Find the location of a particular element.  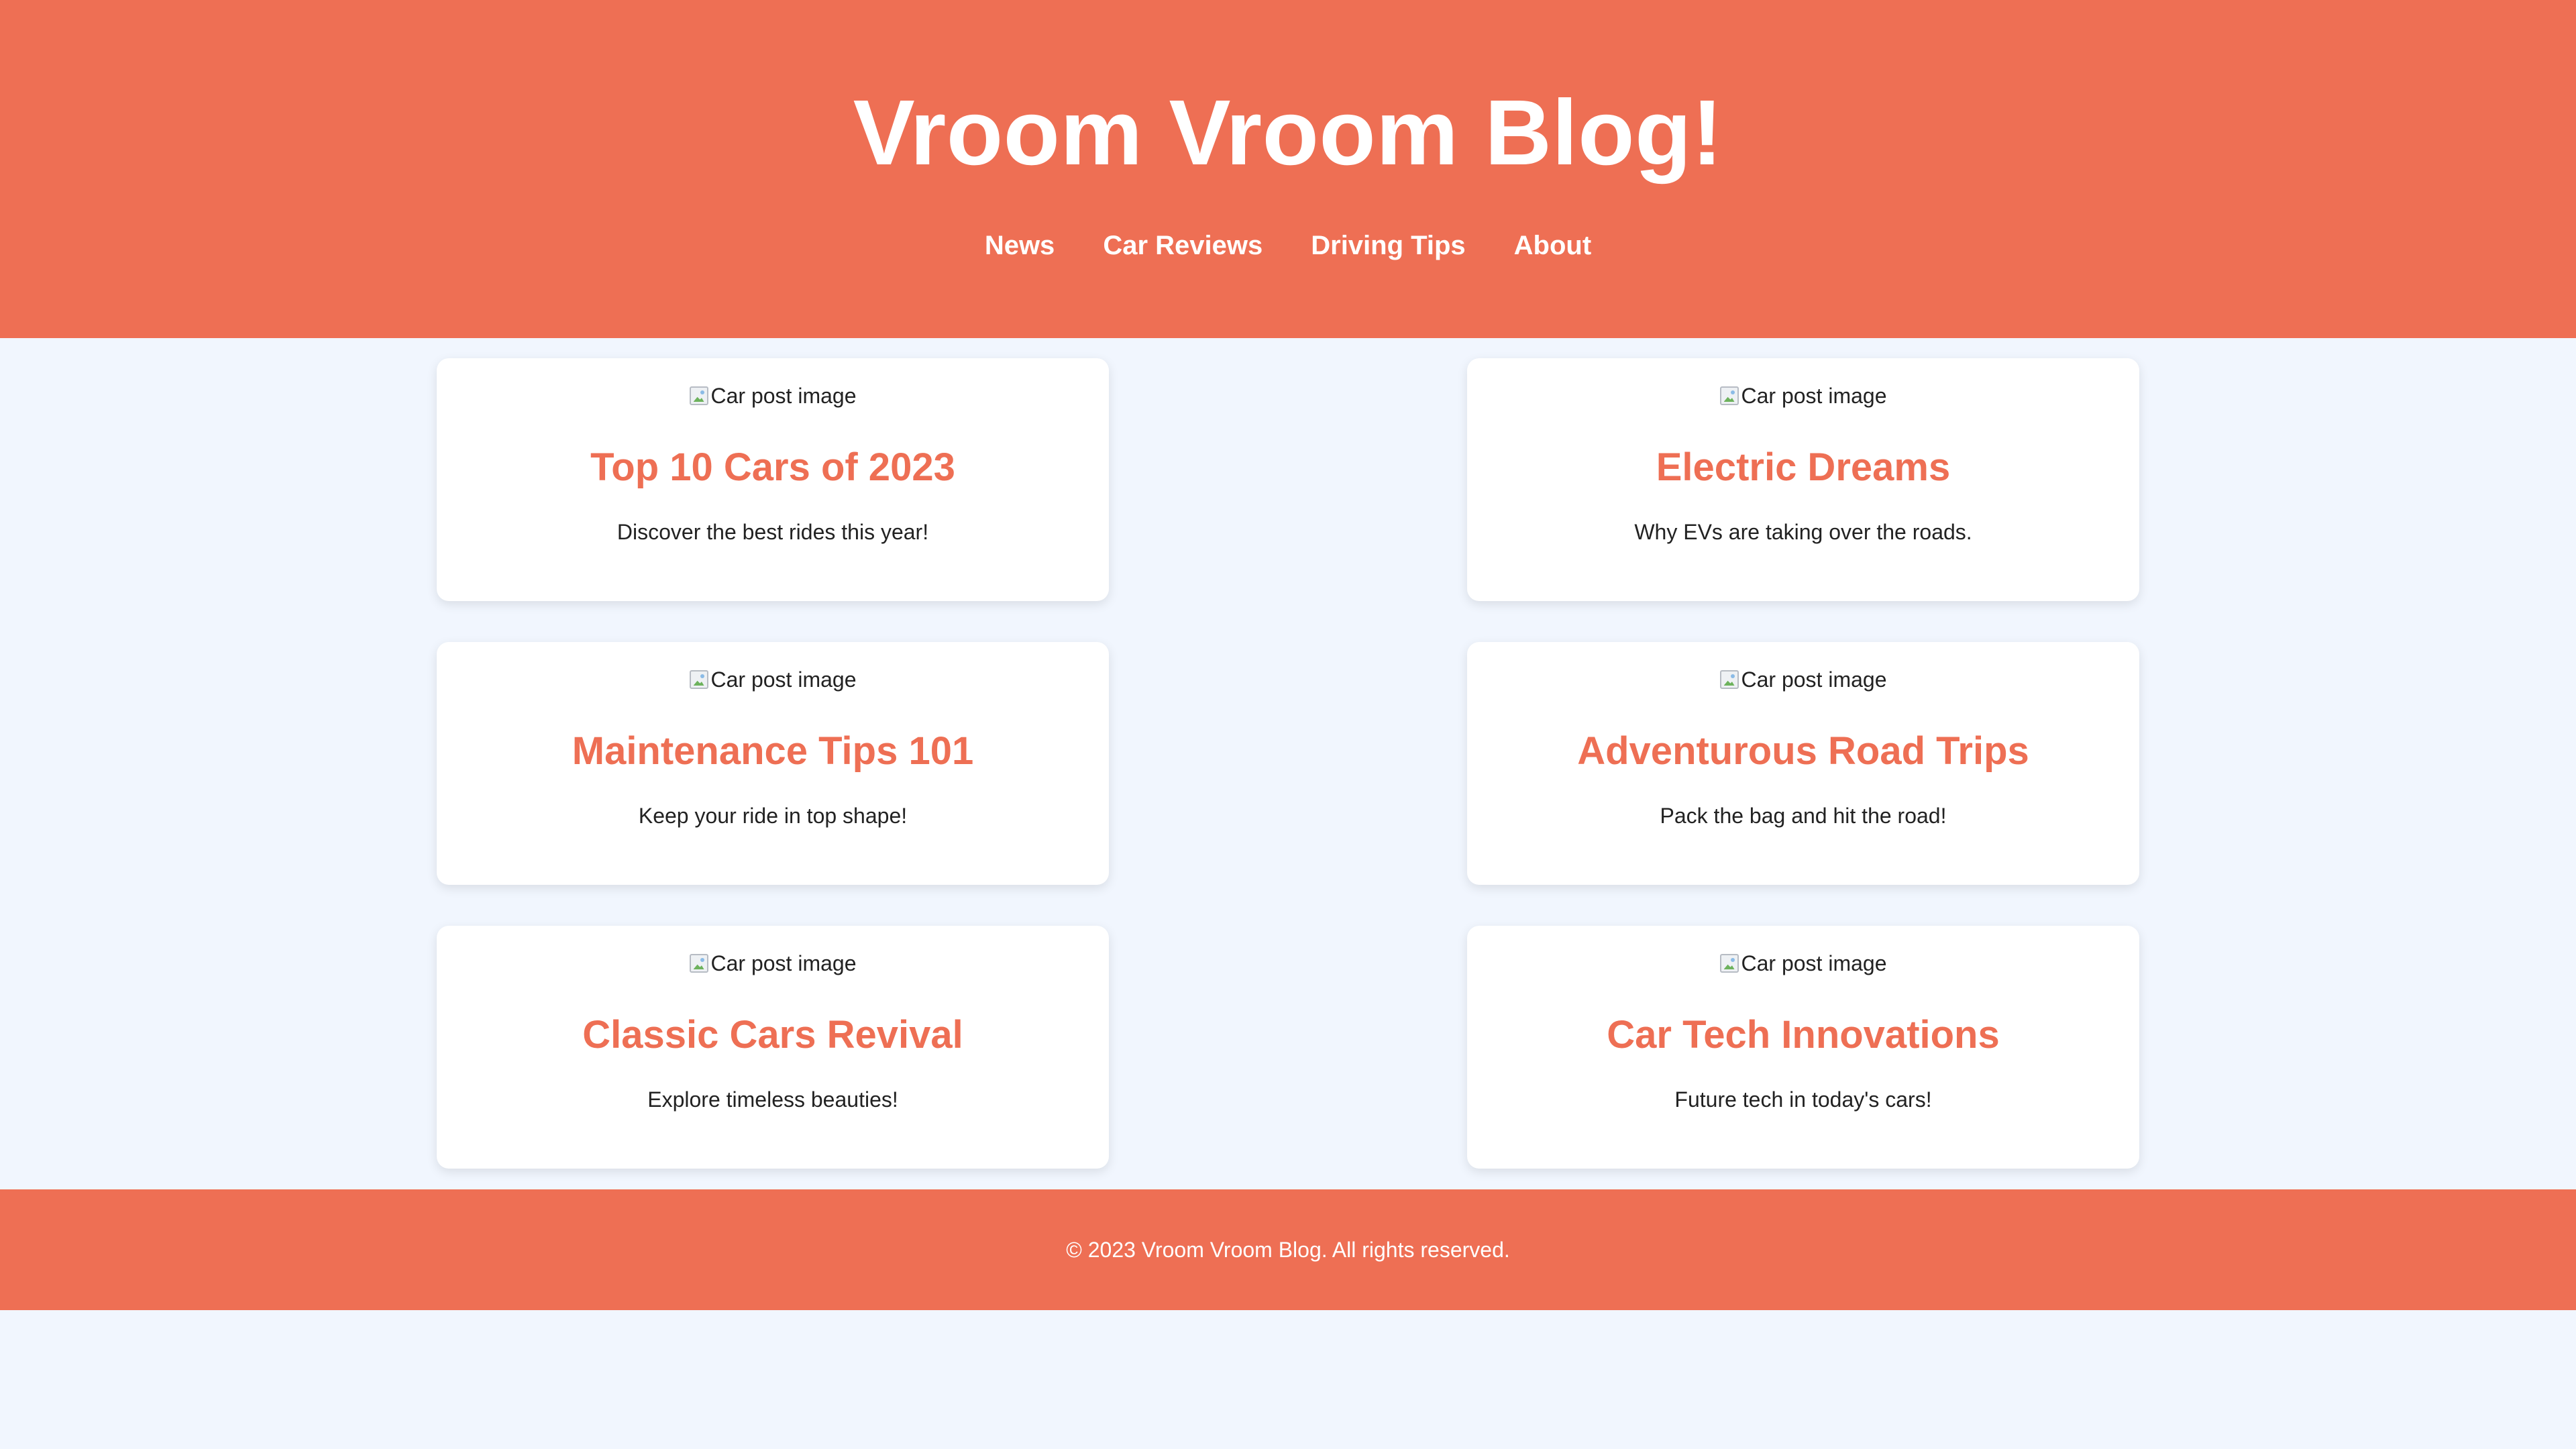

nav-link-about: About is located at coordinates (1553, 245).